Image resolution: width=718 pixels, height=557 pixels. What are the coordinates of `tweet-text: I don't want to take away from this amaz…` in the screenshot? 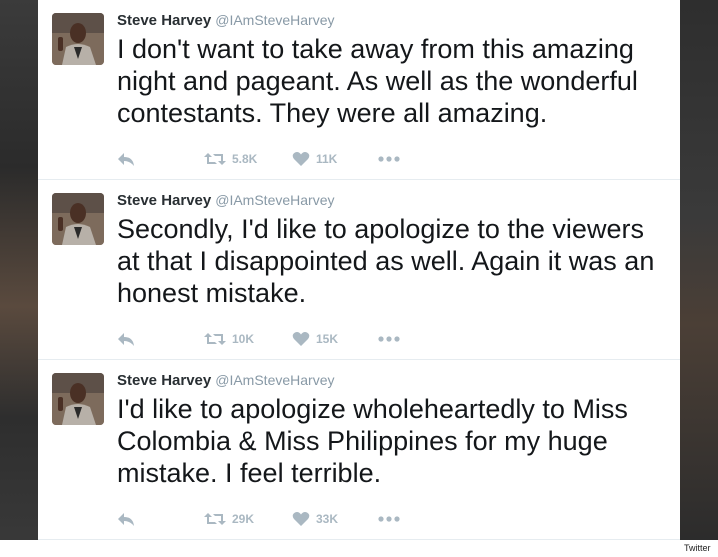 It's located at (377, 81).